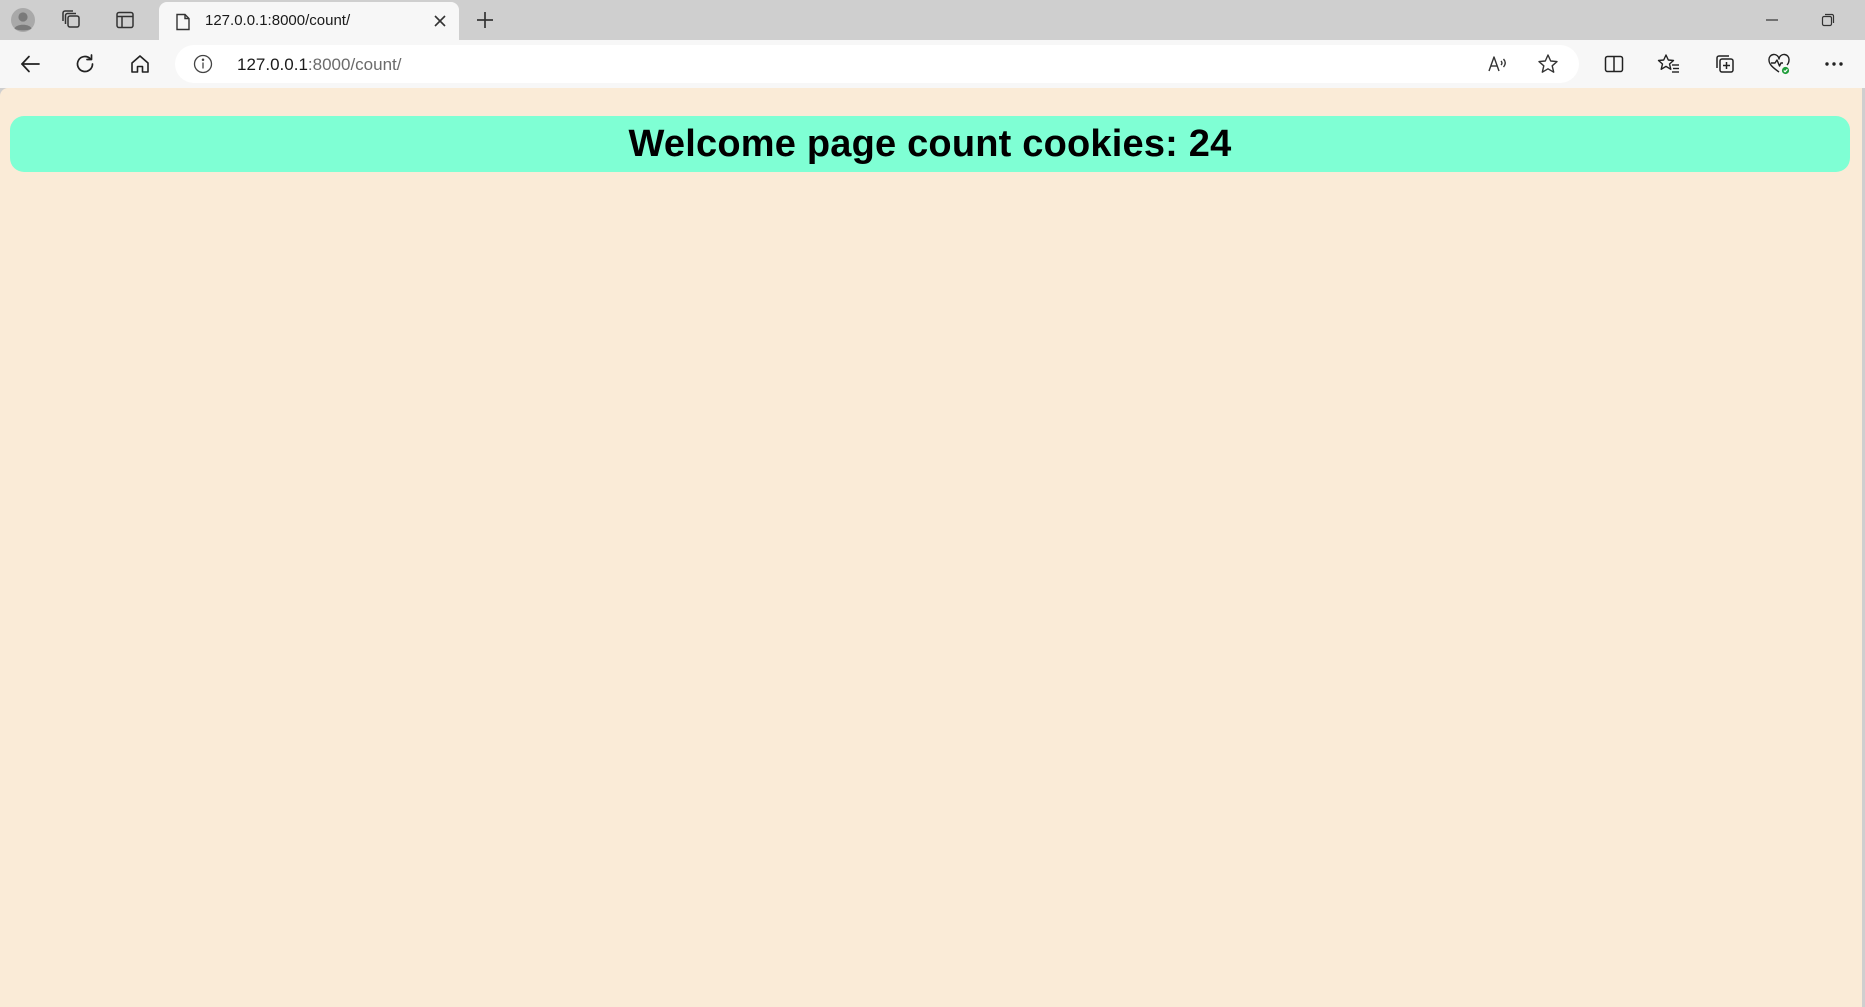 This screenshot has height=1007, width=1865. I want to click on more-button, so click(1834, 64).